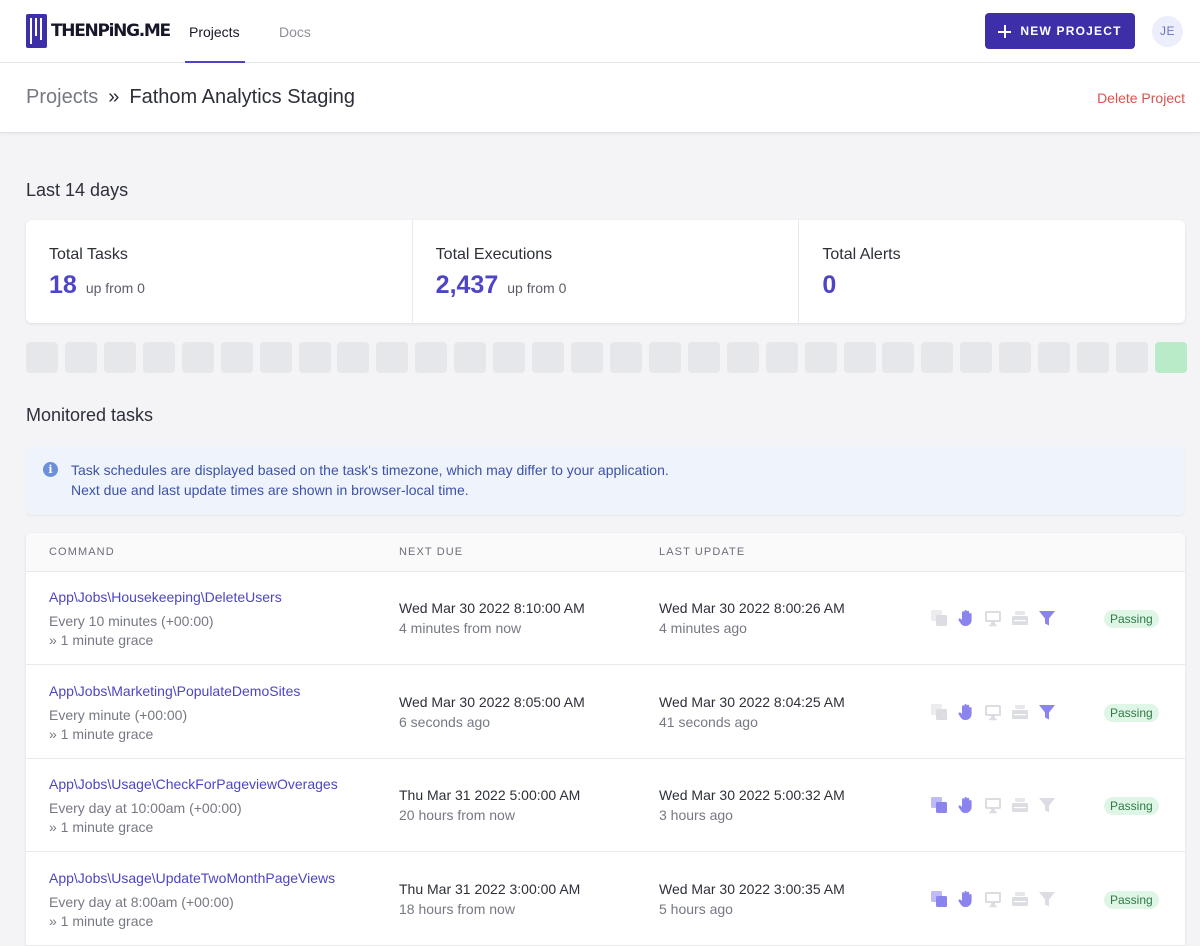  I want to click on stat-total-executions: Total Executions 2,437 up from 0, so click(606, 271).